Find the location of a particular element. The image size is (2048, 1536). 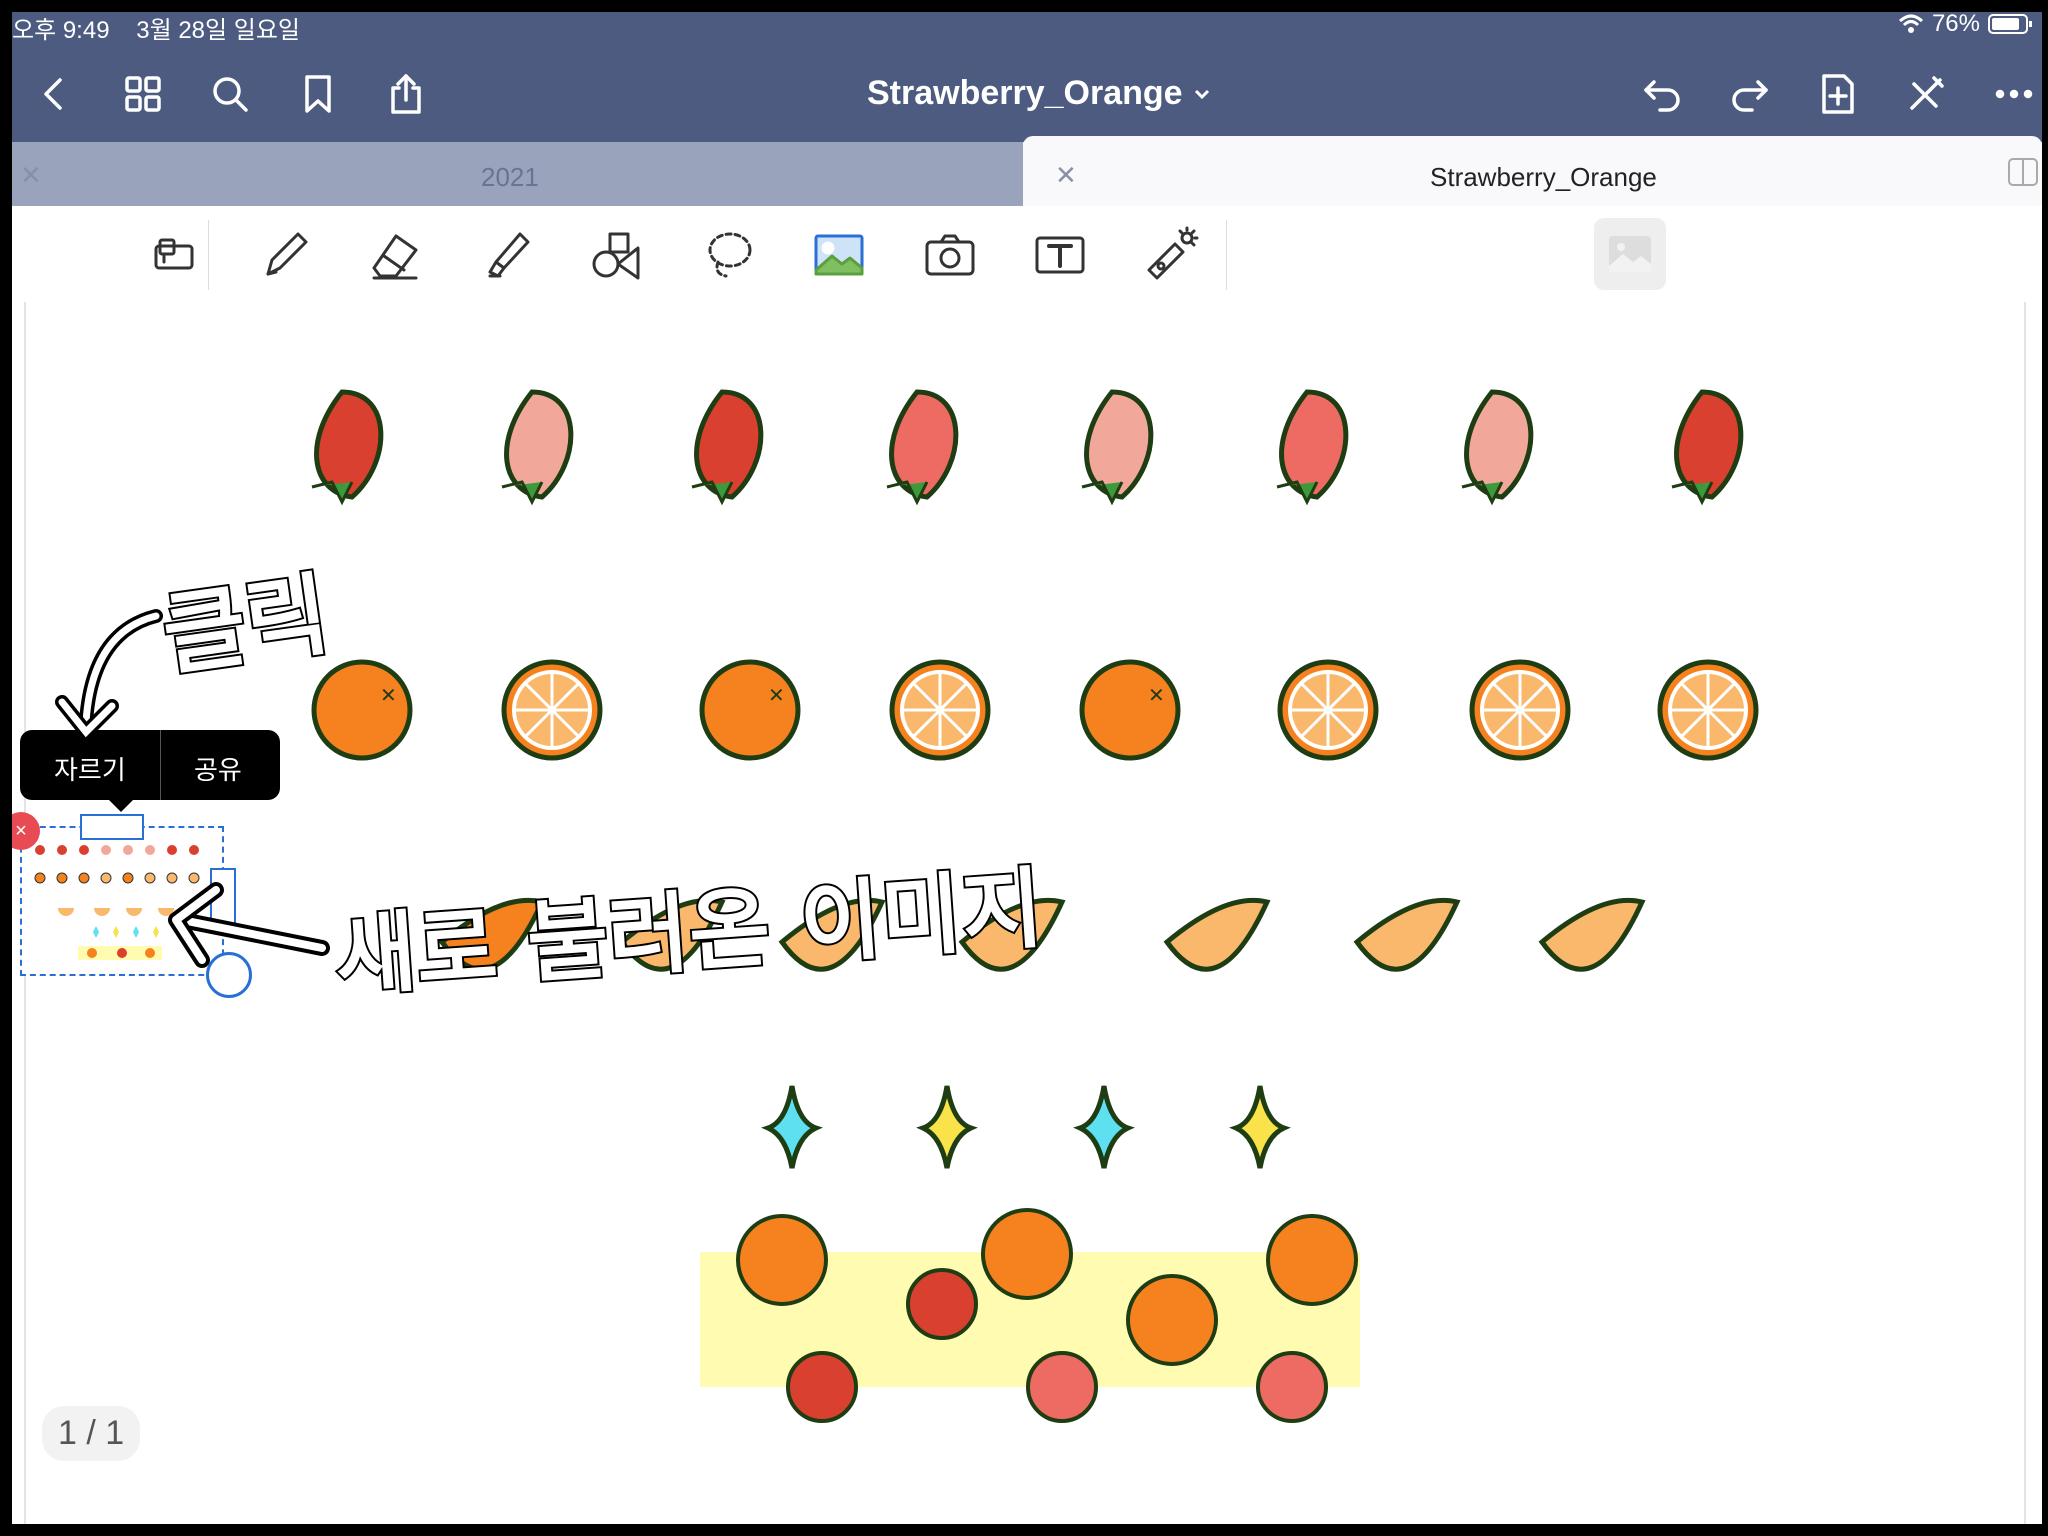

more-button is located at coordinates (2014, 94).